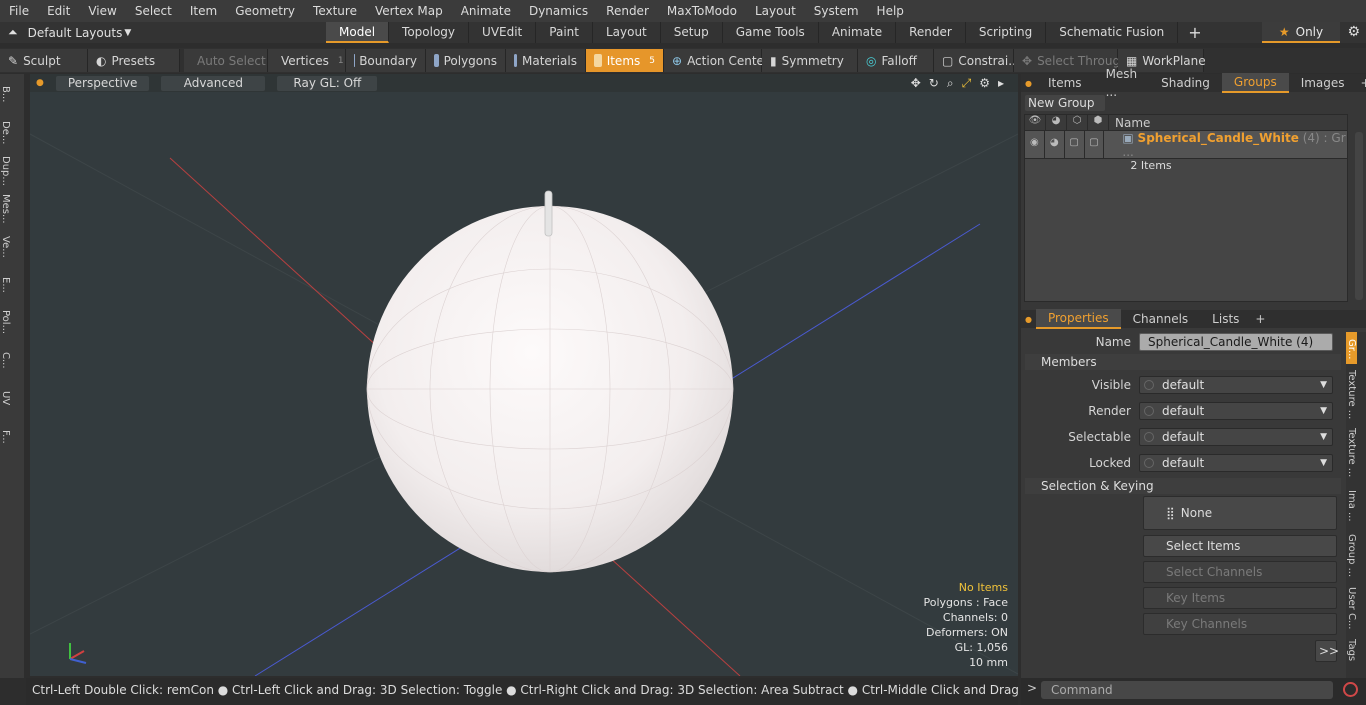 This screenshot has height=705, width=1366. What do you see at coordinates (775, 11) in the screenshot?
I see `menu-layout: Layout` at bounding box center [775, 11].